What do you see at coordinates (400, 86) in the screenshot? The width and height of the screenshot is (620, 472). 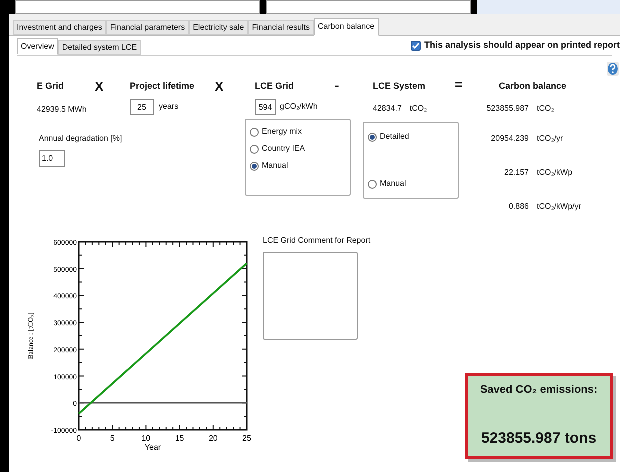 I see `column-header: LCE System` at bounding box center [400, 86].